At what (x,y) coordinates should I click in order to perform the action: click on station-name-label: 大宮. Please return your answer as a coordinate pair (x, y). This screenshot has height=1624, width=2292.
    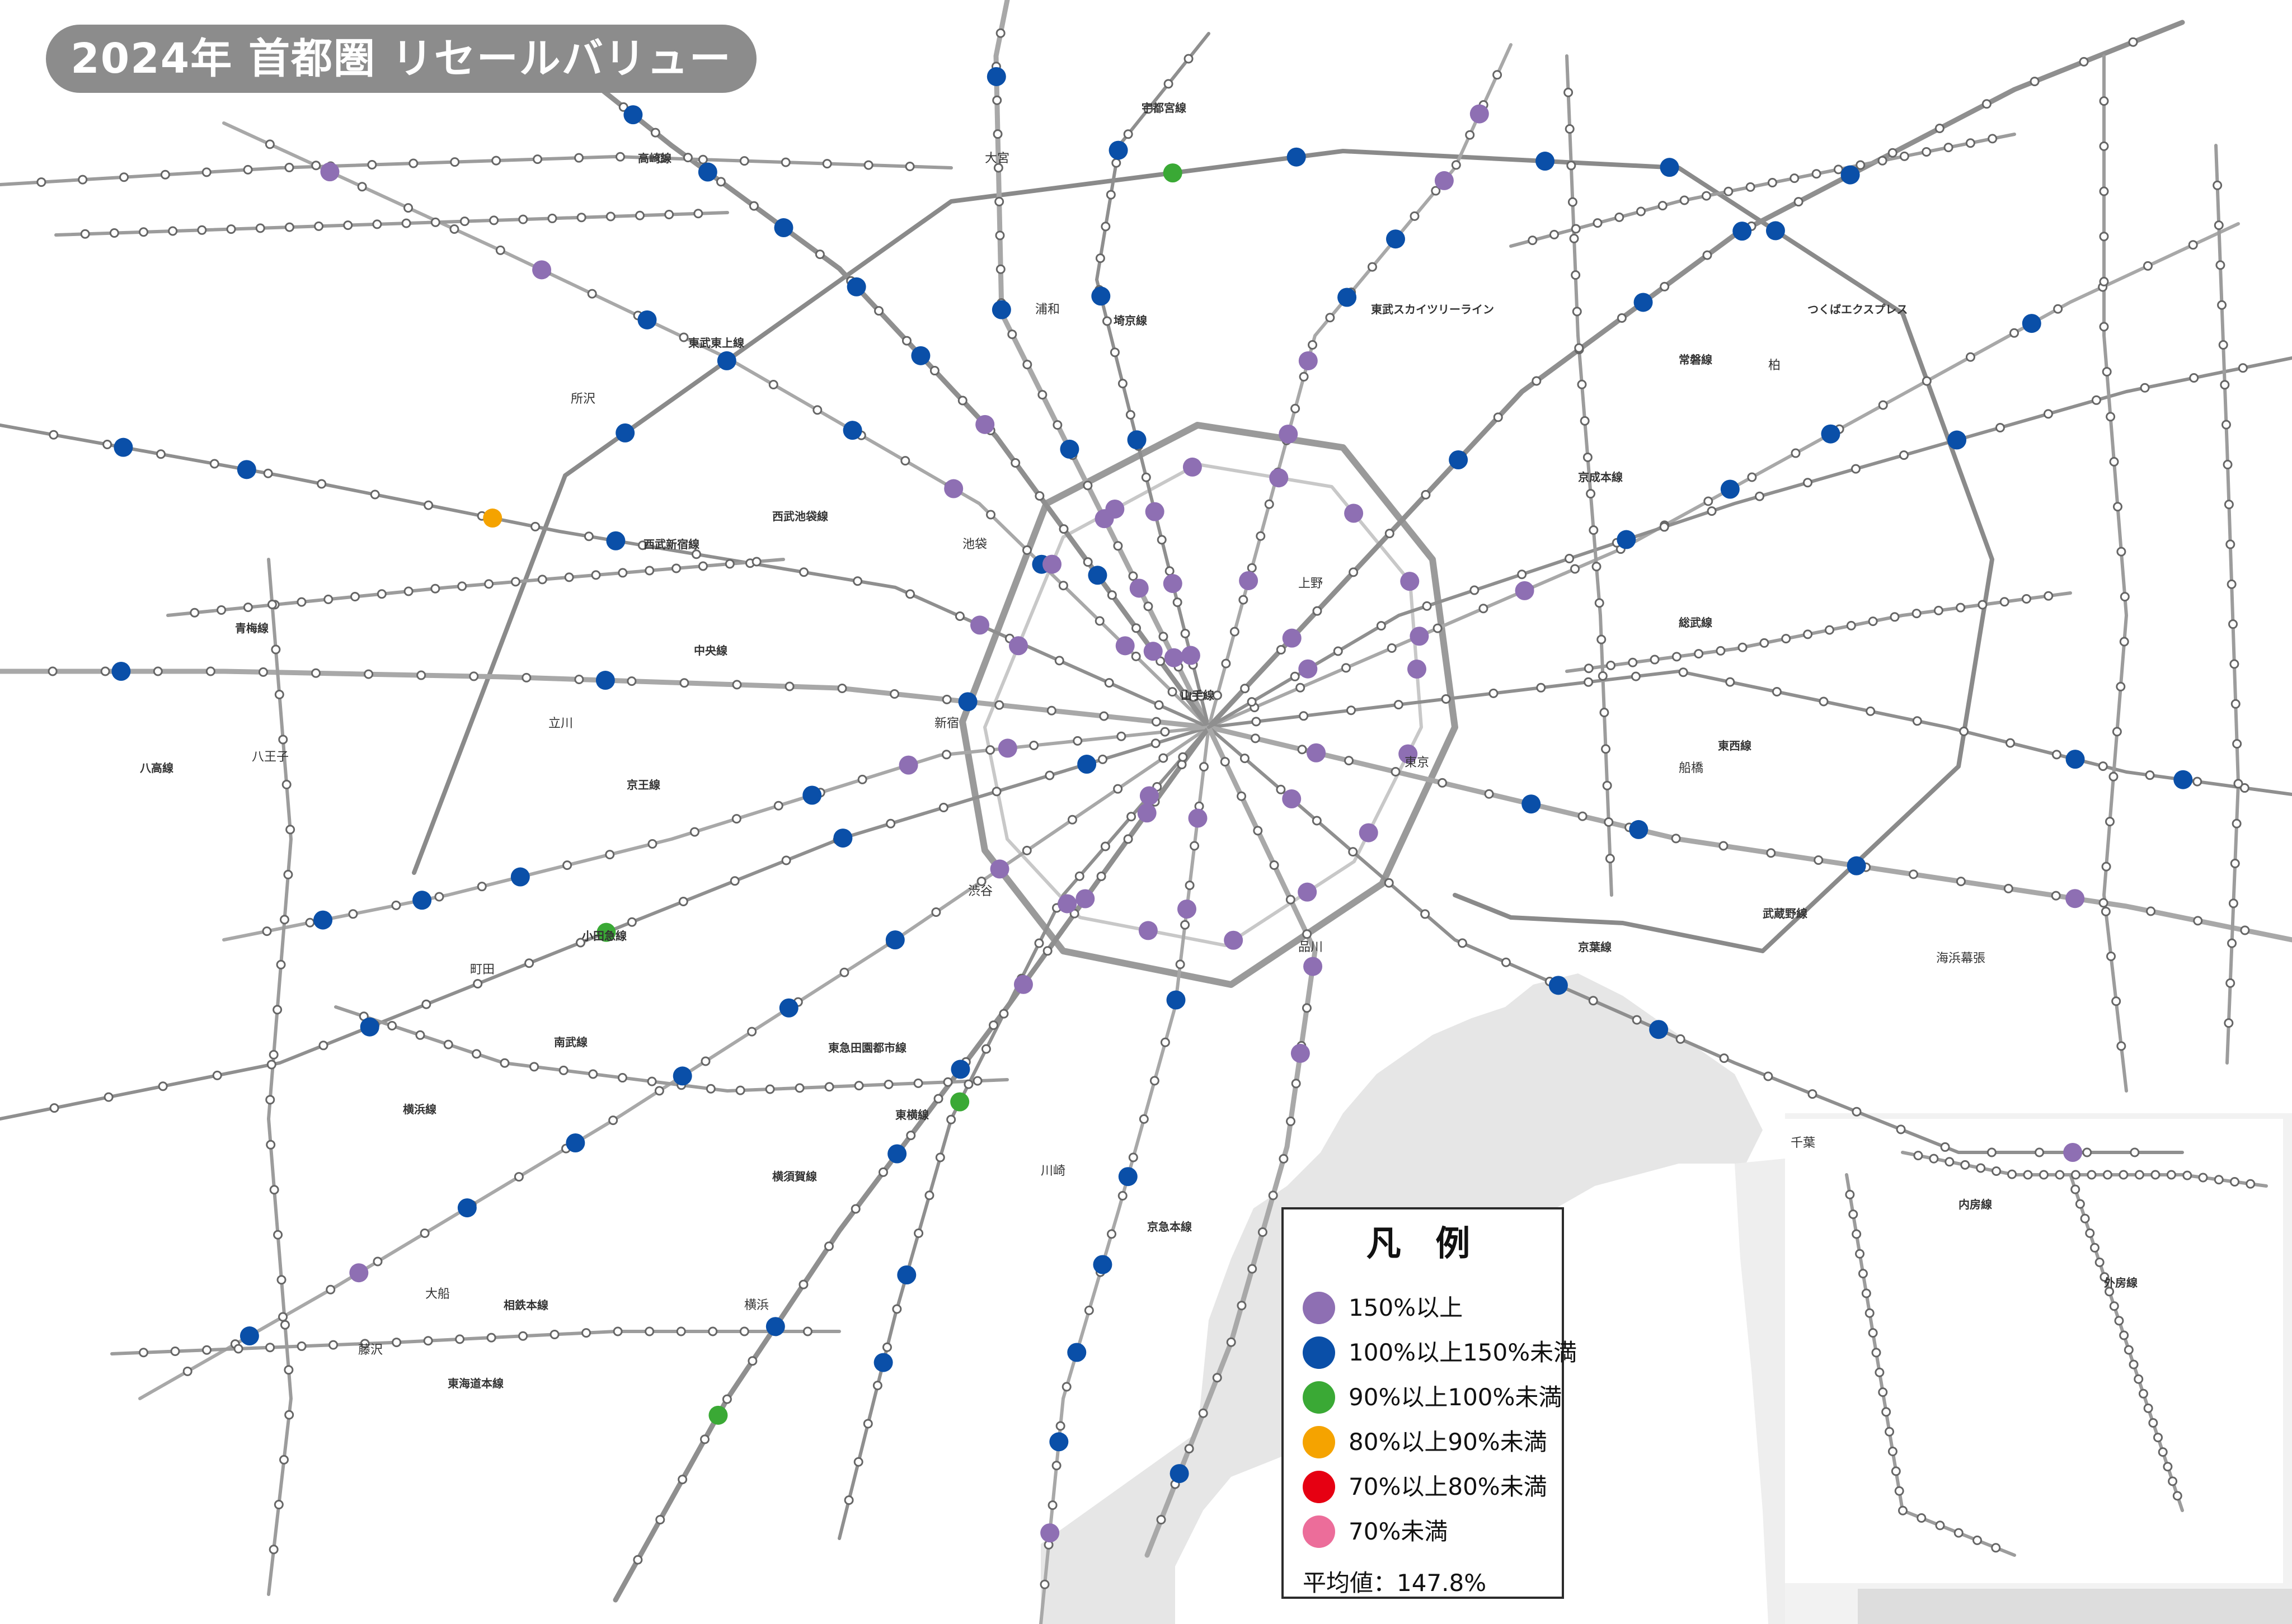
    Looking at the image, I should click on (997, 159).